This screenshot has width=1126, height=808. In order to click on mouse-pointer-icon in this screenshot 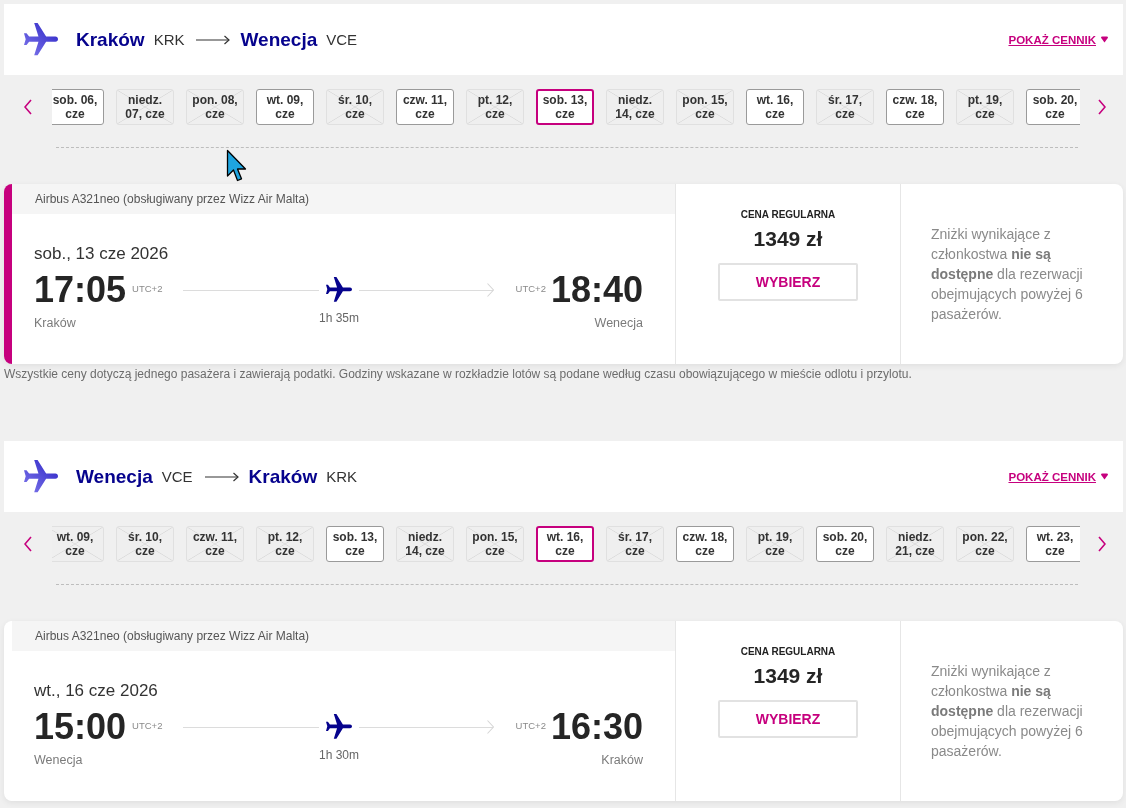, I will do `click(236, 166)`.